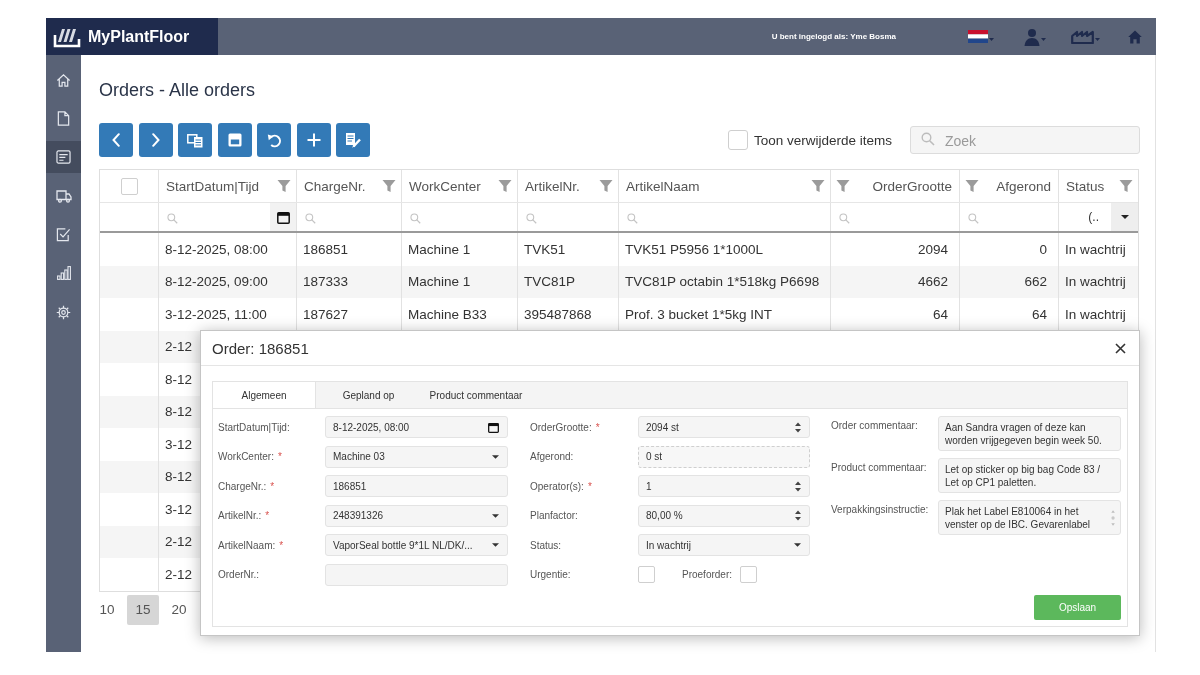  Describe the element at coordinates (439, 249) in the screenshot. I see `table-cell: Machine 1` at that location.